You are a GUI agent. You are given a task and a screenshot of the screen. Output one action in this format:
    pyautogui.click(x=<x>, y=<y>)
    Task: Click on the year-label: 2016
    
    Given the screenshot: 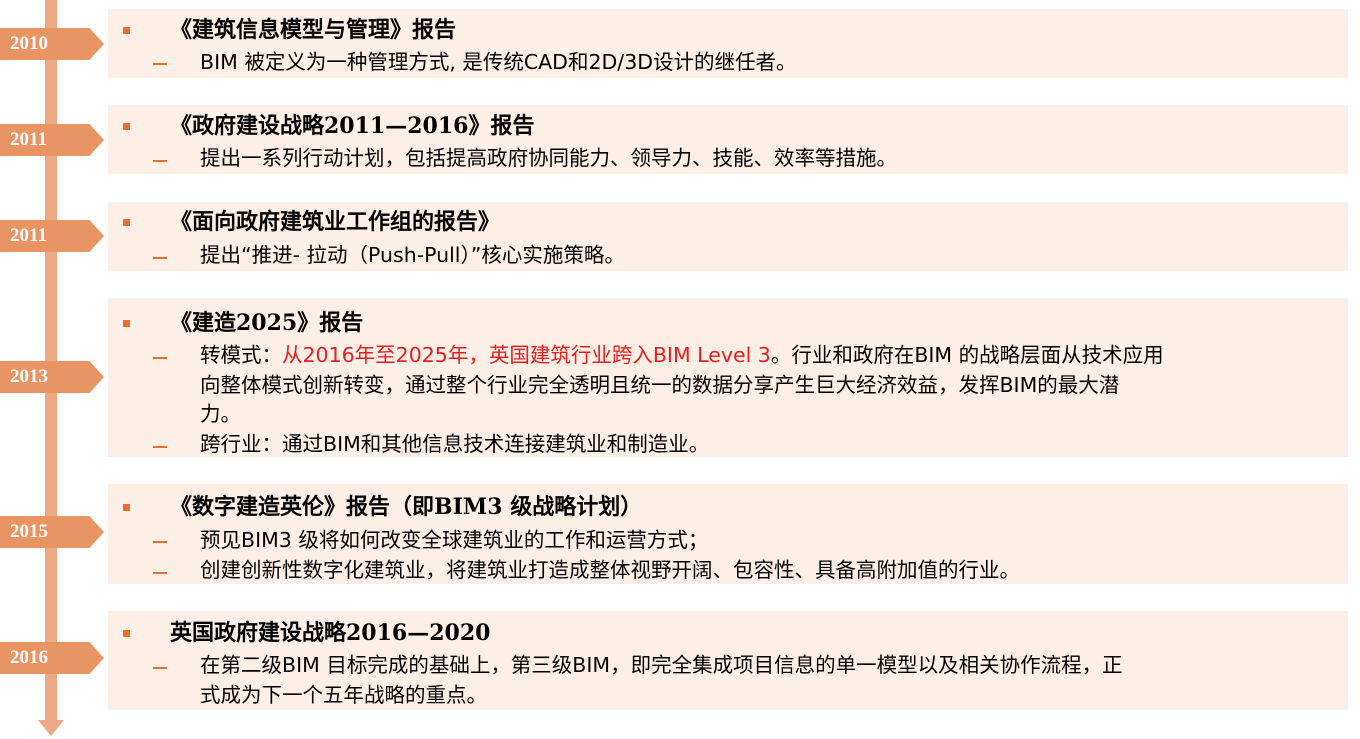 What is the action you would take?
    pyautogui.click(x=52, y=658)
    